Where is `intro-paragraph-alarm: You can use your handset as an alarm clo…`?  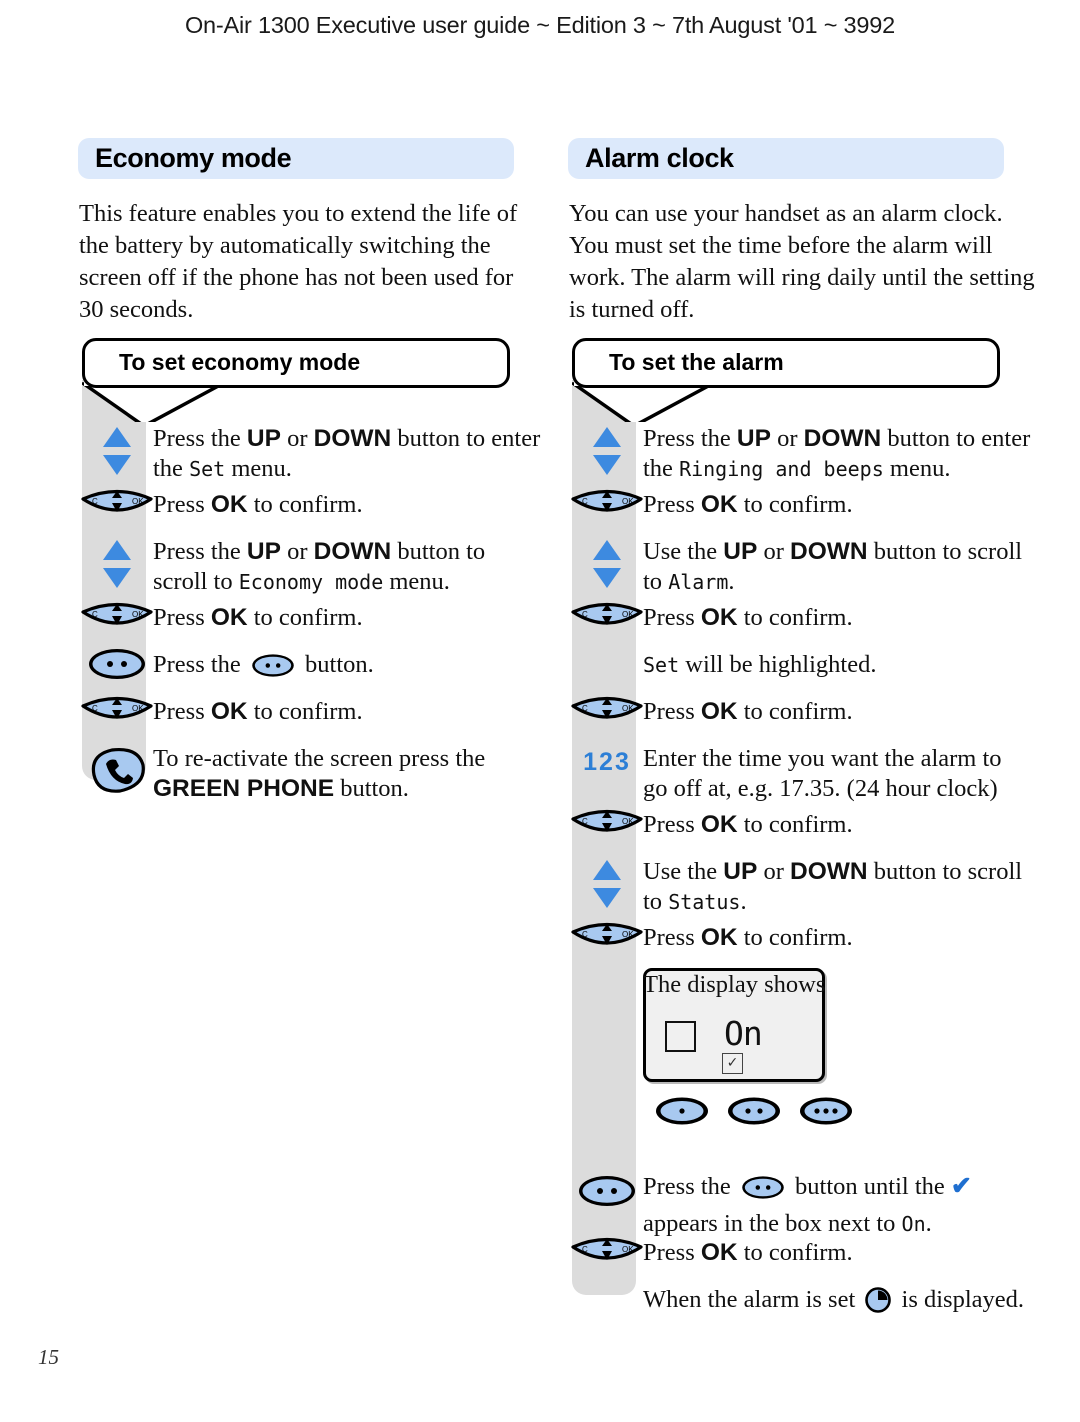 intro-paragraph-alarm: You can use your handset as an alarm clo… is located at coordinates (802, 262).